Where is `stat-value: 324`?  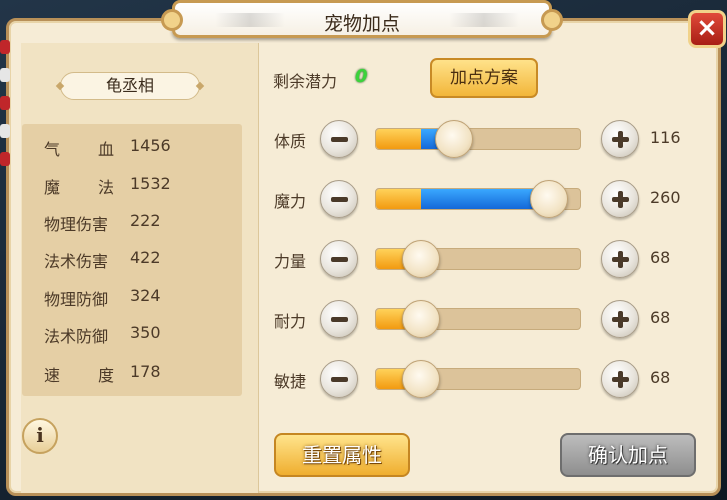 stat-value: 324 is located at coordinates (145, 295).